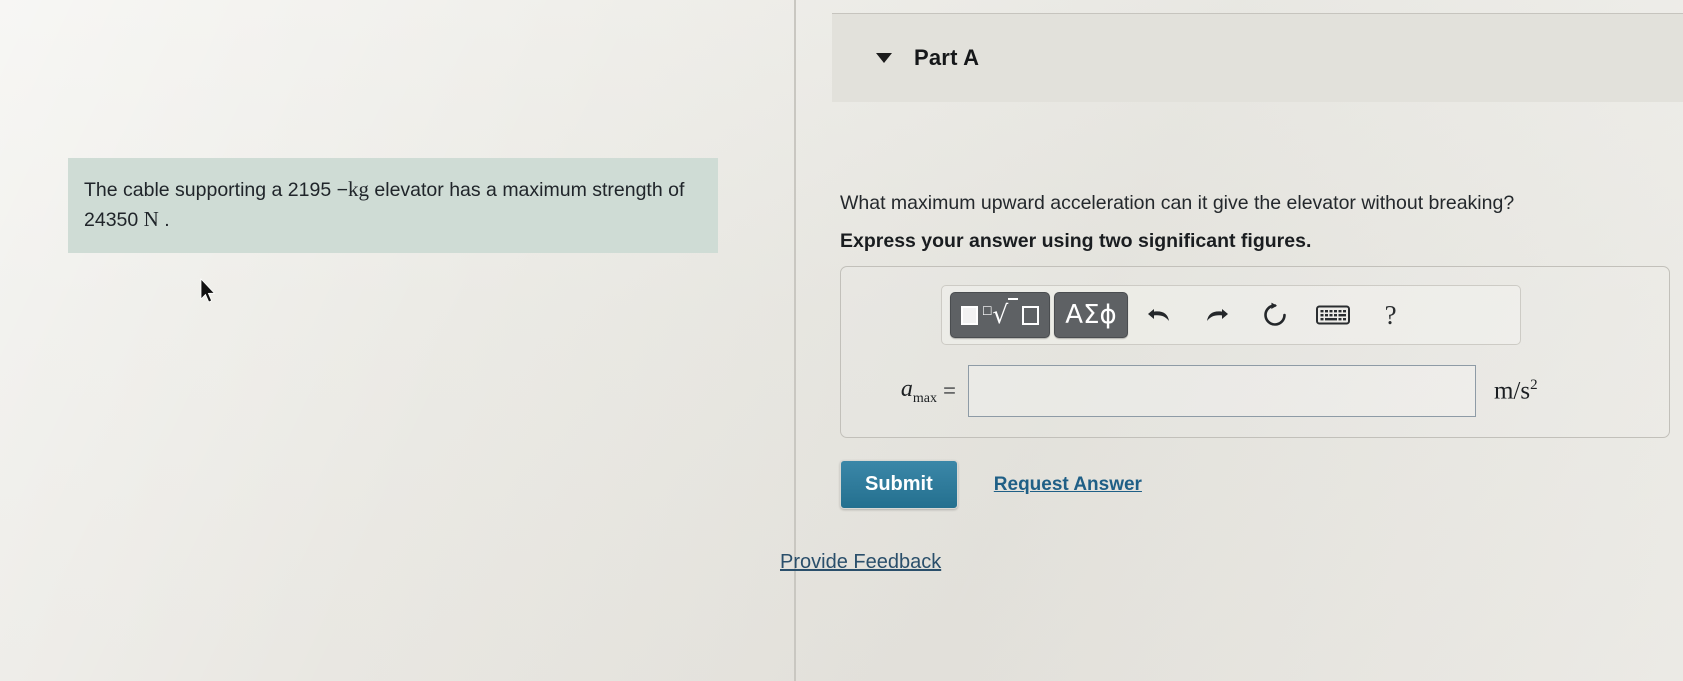 Image resolution: width=1683 pixels, height=681 pixels. Describe the element at coordinates (969, 315) in the screenshot. I see `filled-square-icon` at that location.